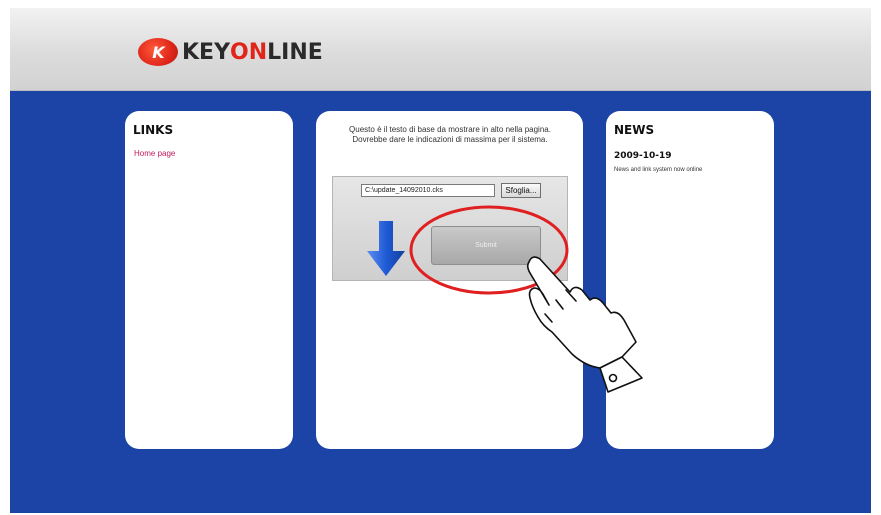  Describe the element at coordinates (206, 52) in the screenshot. I see `logo-word-key: KEY` at that location.